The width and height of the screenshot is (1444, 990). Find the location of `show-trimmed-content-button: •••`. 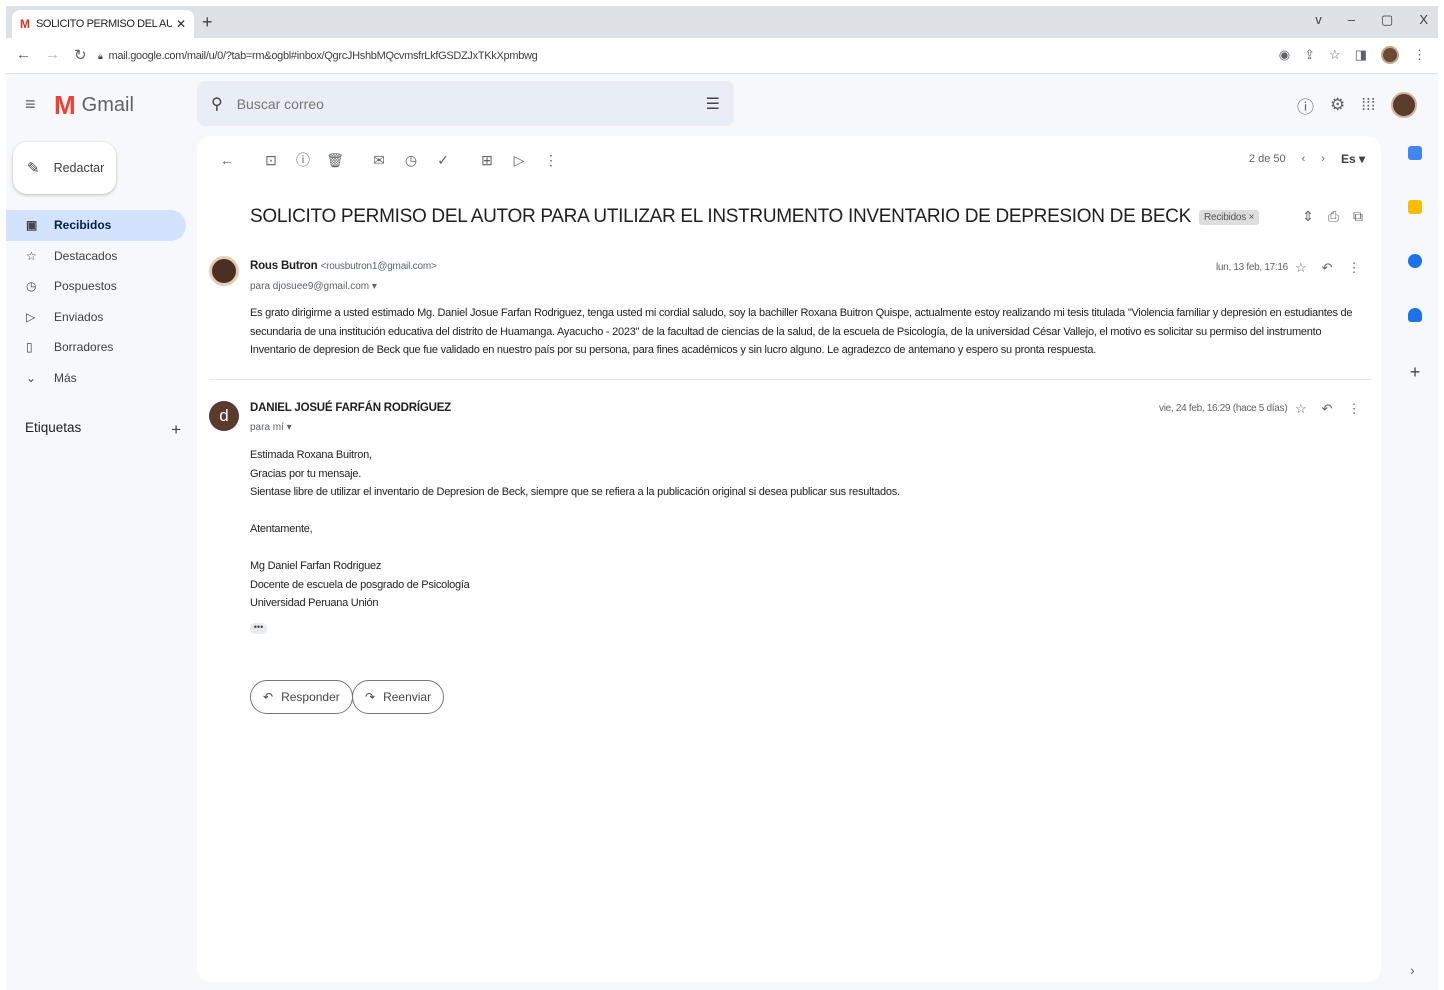

show-trimmed-content-button: ••• is located at coordinates (258, 628).